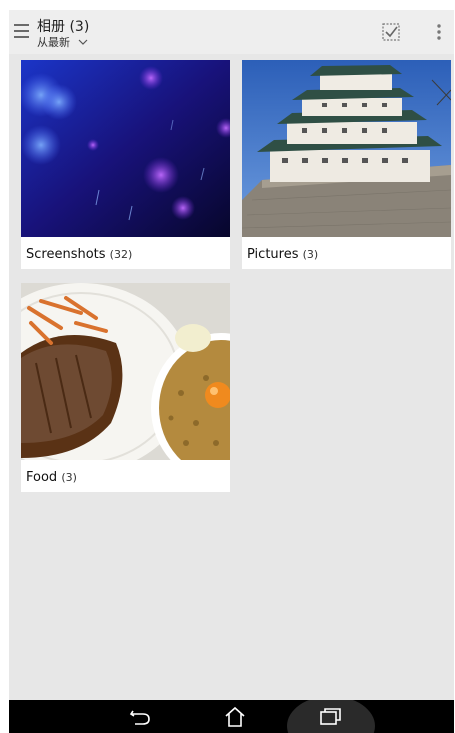 The width and height of the screenshot is (455, 733). What do you see at coordinates (121, 254) in the screenshot?
I see `album-count: (32)` at bounding box center [121, 254].